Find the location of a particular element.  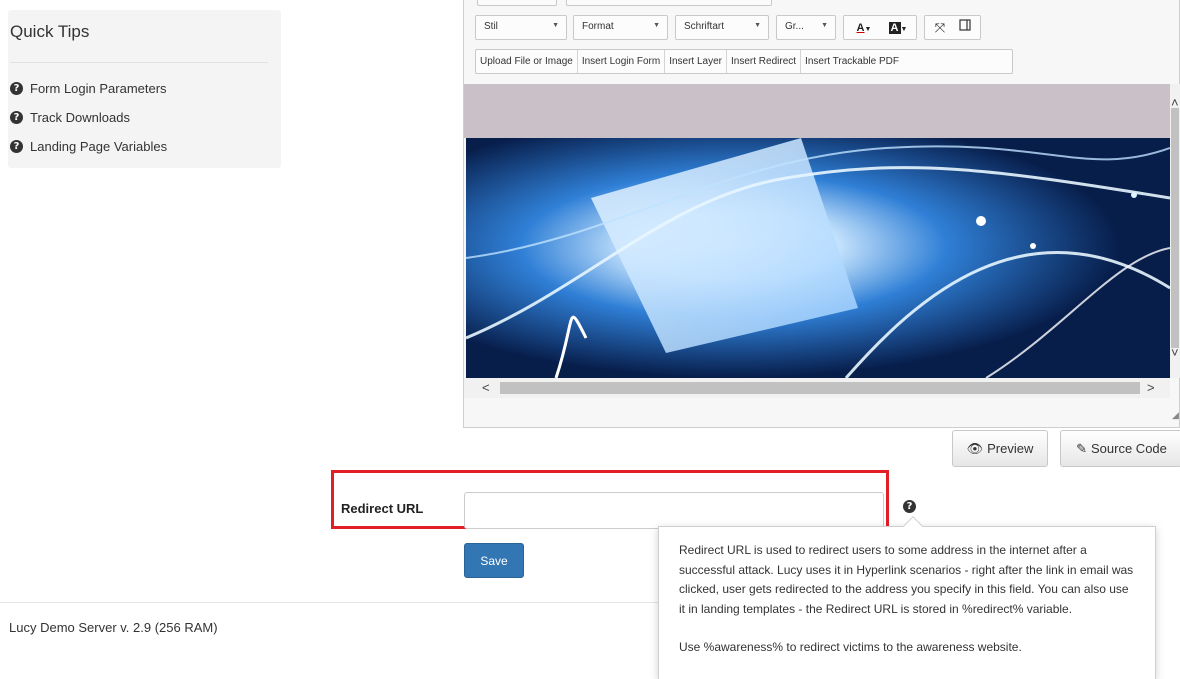

tip-landing-page-variables: ? Landing Page Variables is located at coordinates (88, 146).